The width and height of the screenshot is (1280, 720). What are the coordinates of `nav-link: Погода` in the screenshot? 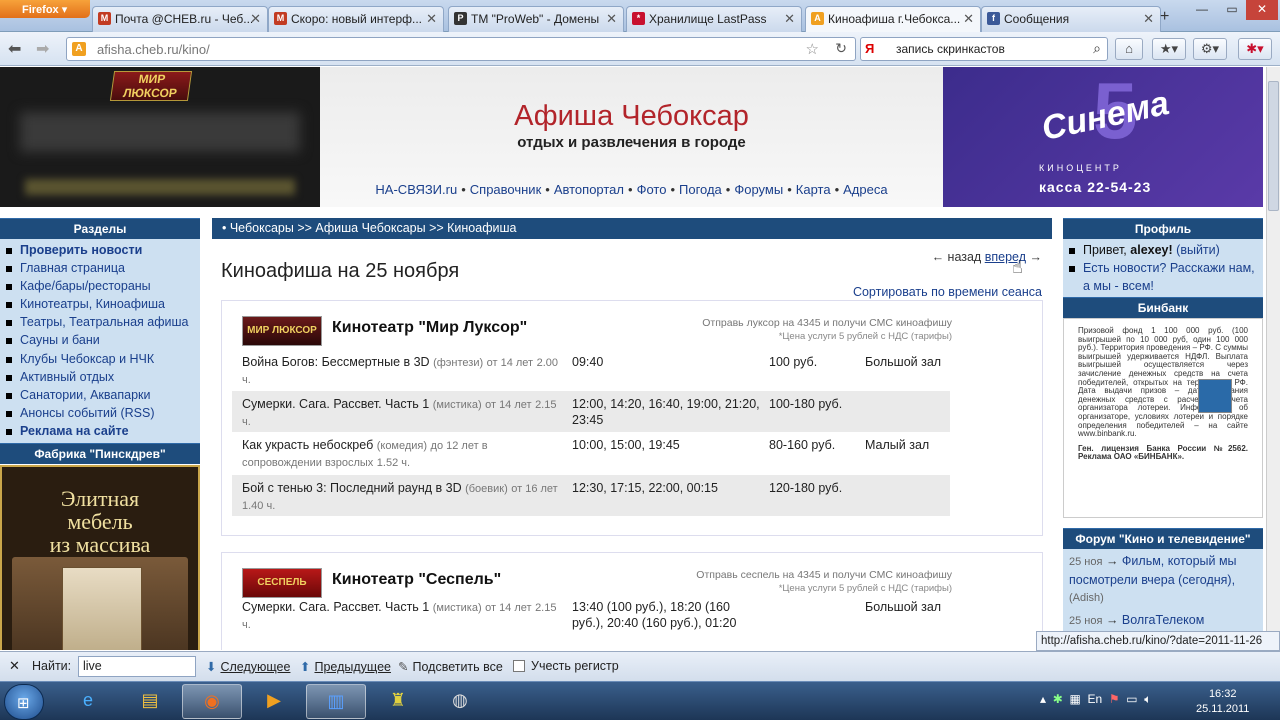 It's located at (700, 189).